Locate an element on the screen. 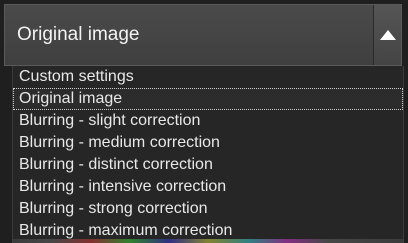 Image resolution: width=408 pixels, height=243 pixels. list-item-custom-settings: Custom settings is located at coordinates (208, 77).